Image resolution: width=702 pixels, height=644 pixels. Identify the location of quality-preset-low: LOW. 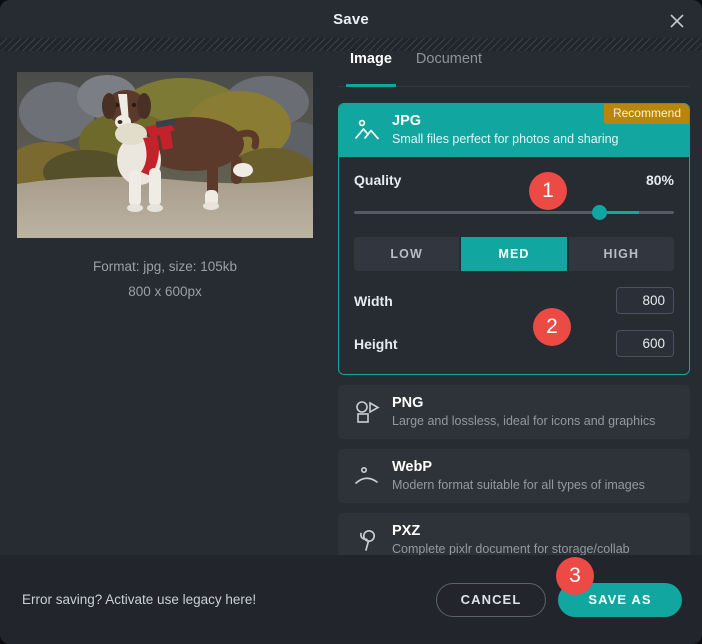
(407, 254).